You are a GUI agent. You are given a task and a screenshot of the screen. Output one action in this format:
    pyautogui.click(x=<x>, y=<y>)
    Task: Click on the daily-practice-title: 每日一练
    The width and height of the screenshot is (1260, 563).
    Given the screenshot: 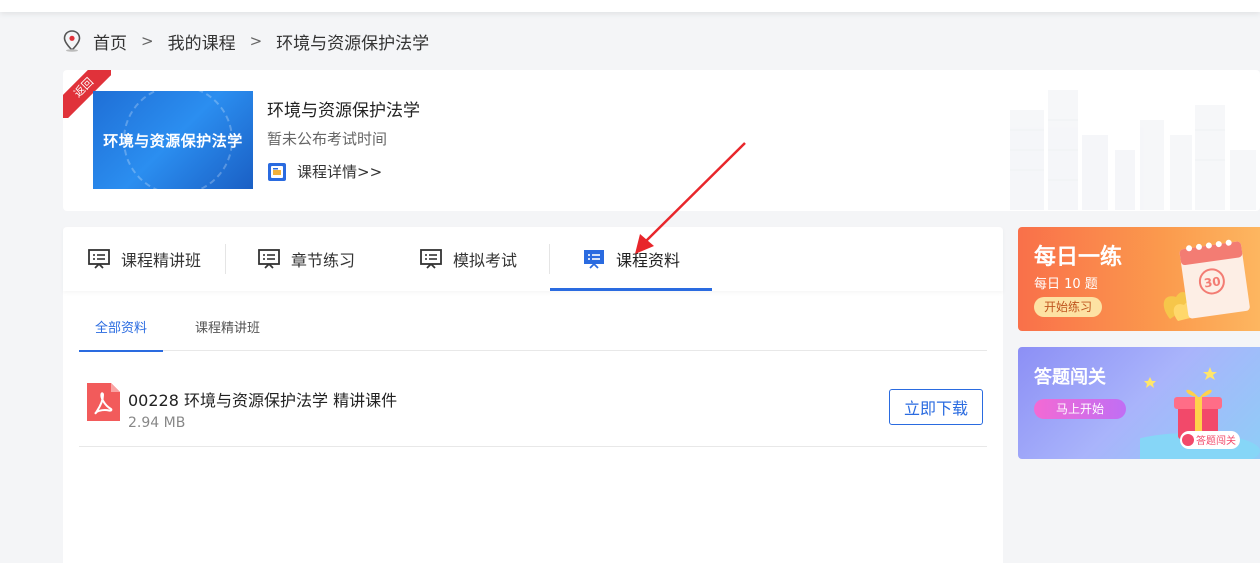 What is the action you would take?
    pyautogui.click(x=1078, y=257)
    